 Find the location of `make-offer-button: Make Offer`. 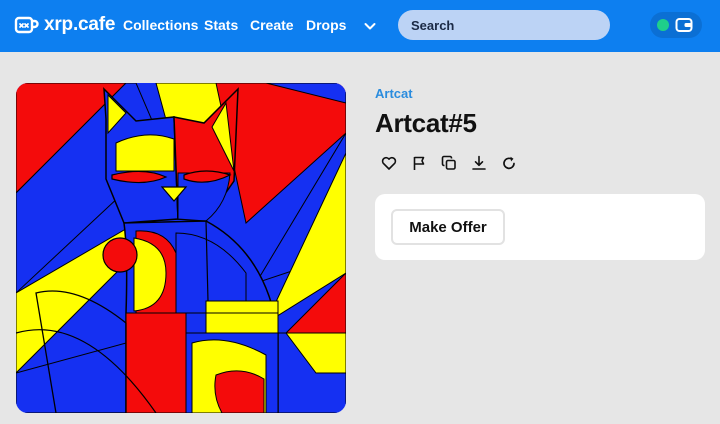

make-offer-button: Make Offer is located at coordinates (448, 227).